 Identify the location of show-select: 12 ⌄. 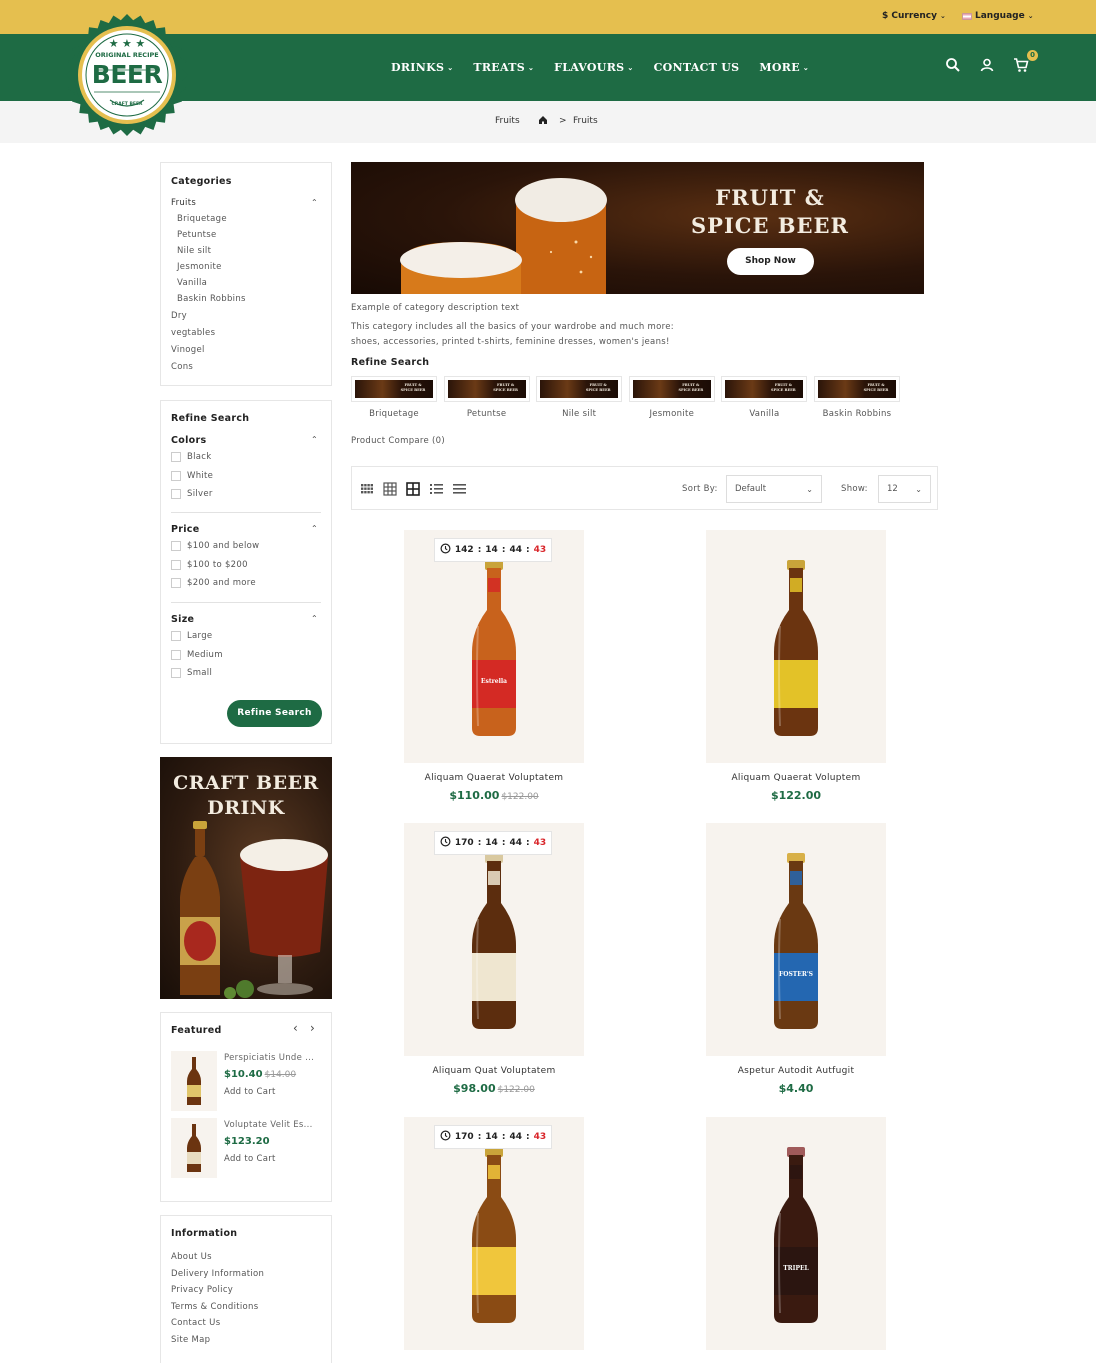
(904, 489).